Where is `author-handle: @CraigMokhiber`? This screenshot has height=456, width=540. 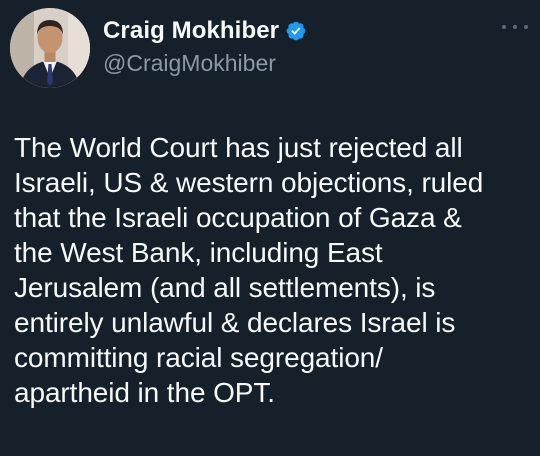
author-handle: @CraigMokhiber is located at coordinates (205, 63).